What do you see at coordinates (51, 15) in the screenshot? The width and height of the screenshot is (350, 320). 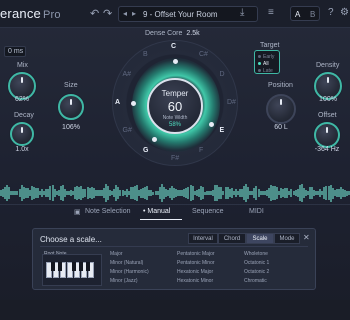 I see `logo-suffix: Pro` at bounding box center [51, 15].